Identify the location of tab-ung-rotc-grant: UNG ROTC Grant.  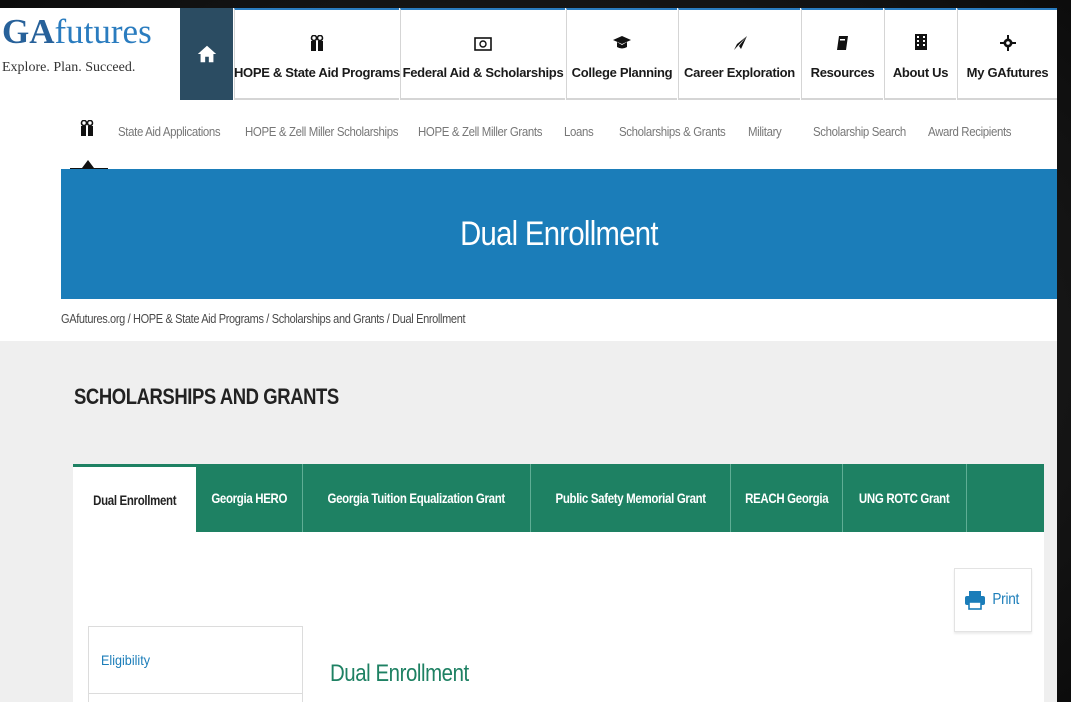
(905, 498).